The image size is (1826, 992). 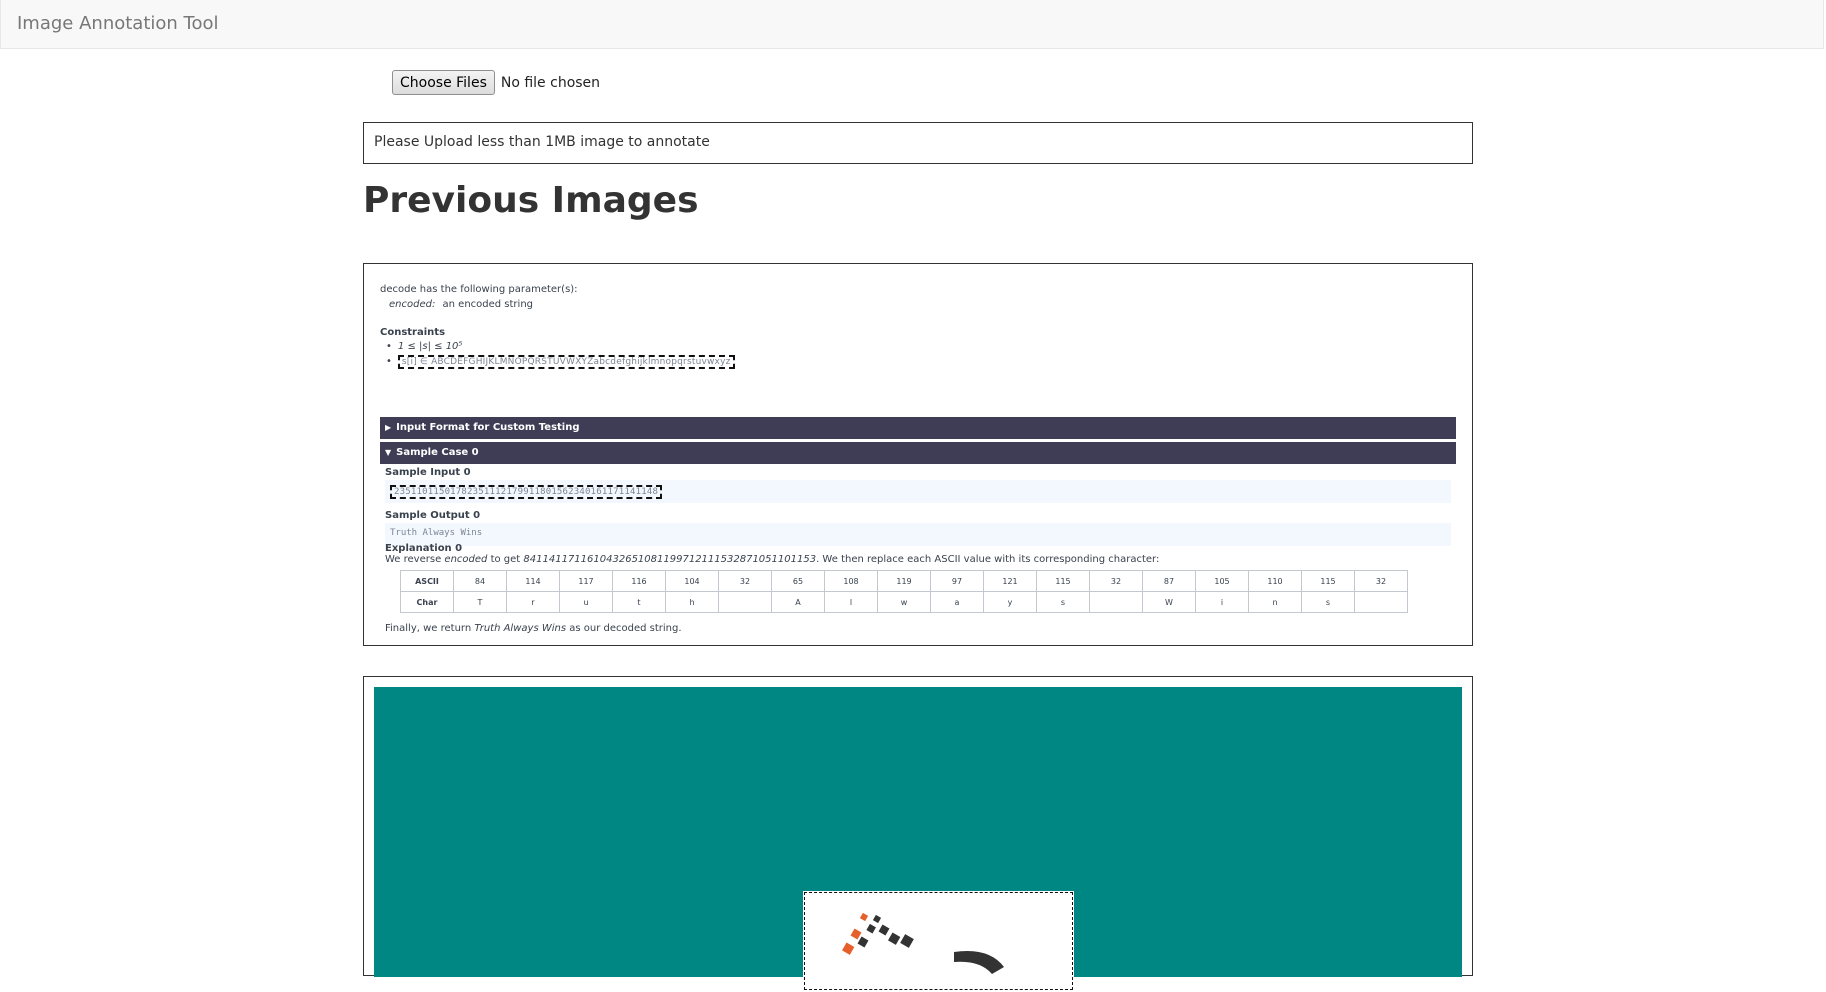 What do you see at coordinates (388, 427) in the screenshot?
I see `triangle-right-icon: ▶` at bounding box center [388, 427].